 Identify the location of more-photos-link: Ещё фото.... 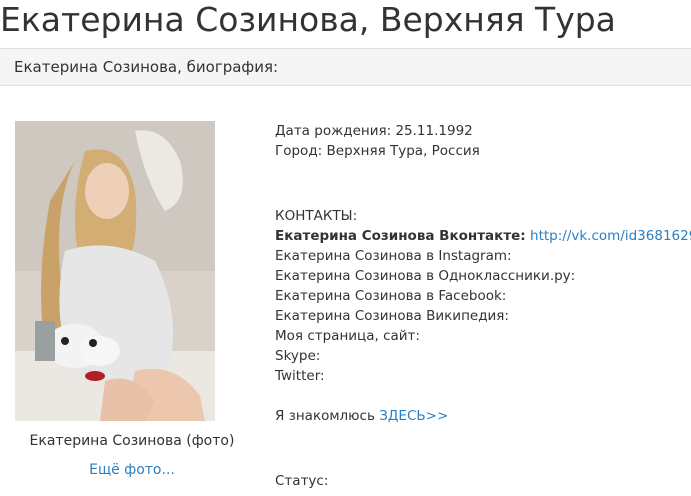
(132, 470).